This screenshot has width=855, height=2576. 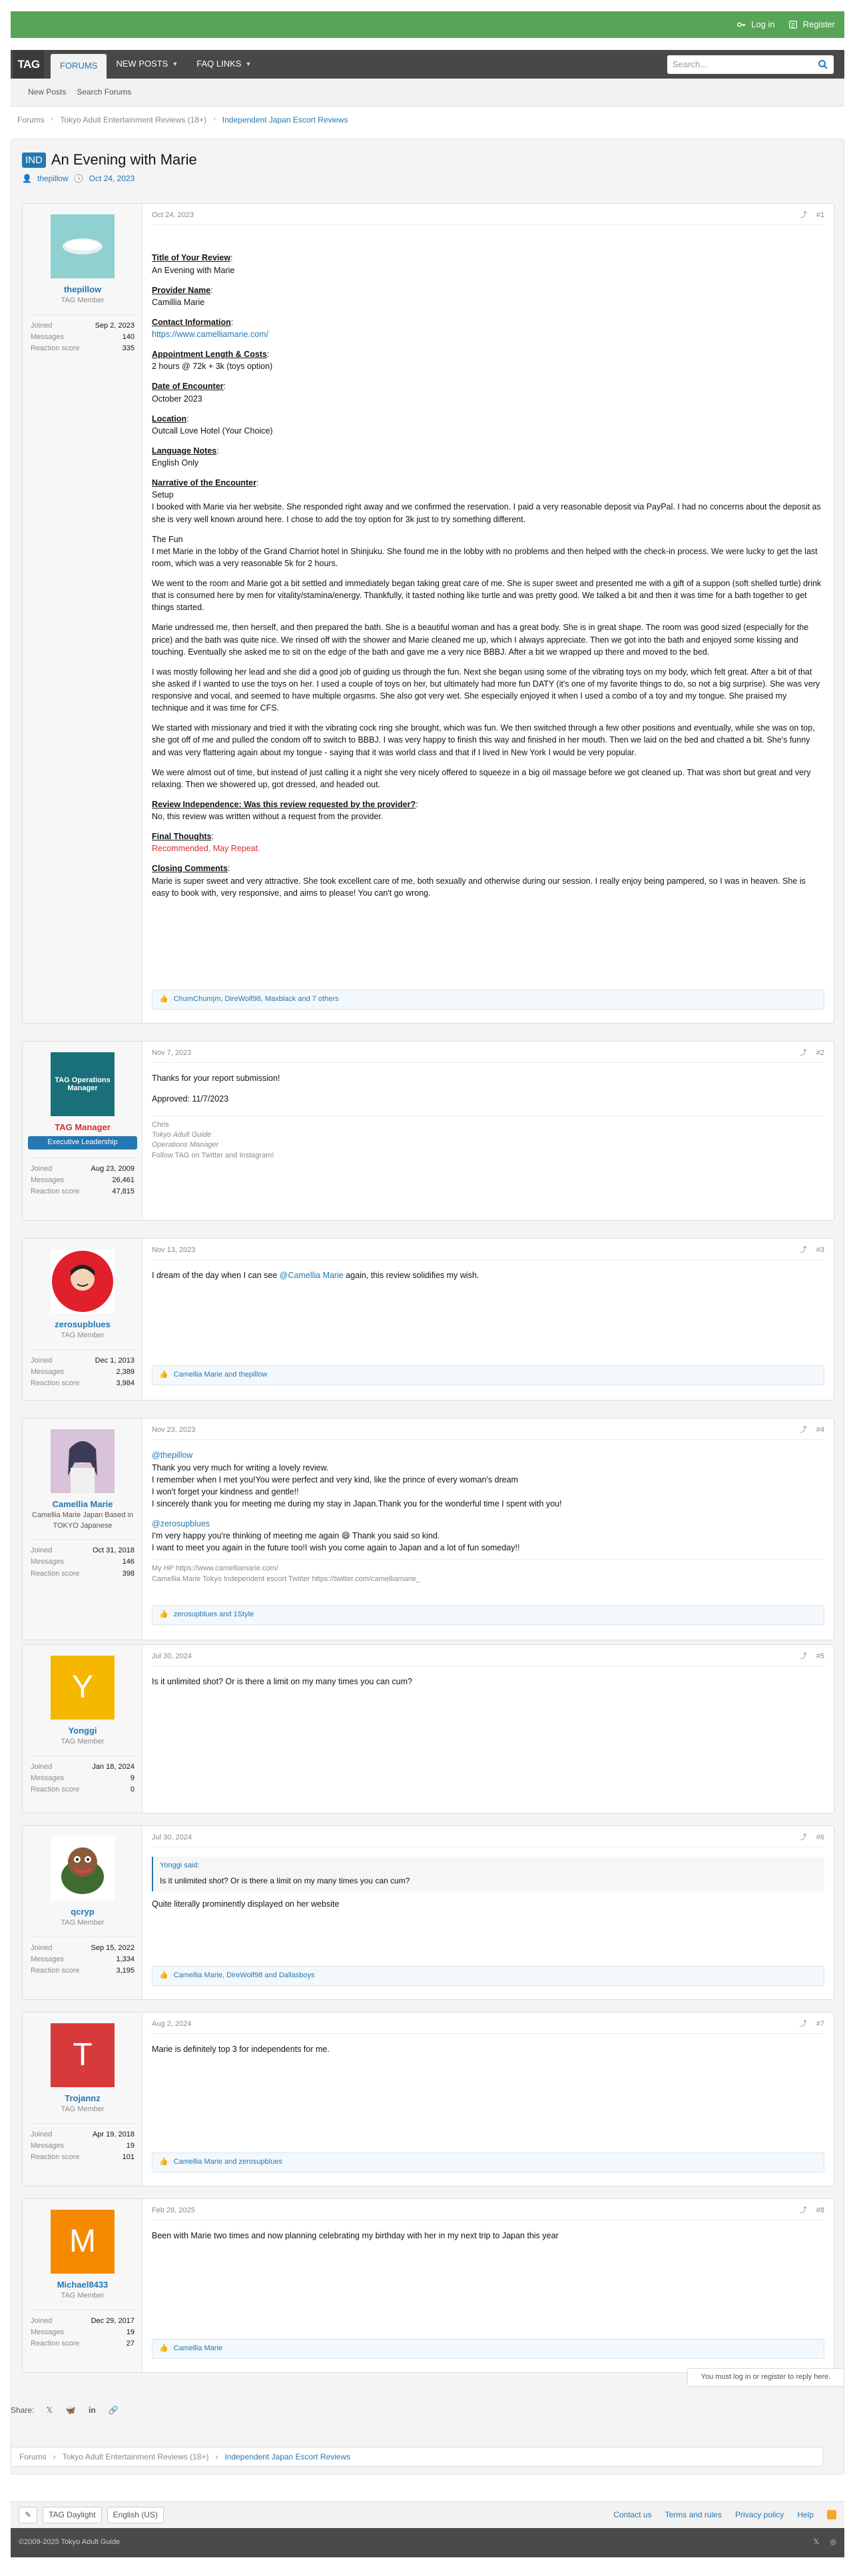 I want to click on subnav-search-forums: Search Forums, so click(x=104, y=92).